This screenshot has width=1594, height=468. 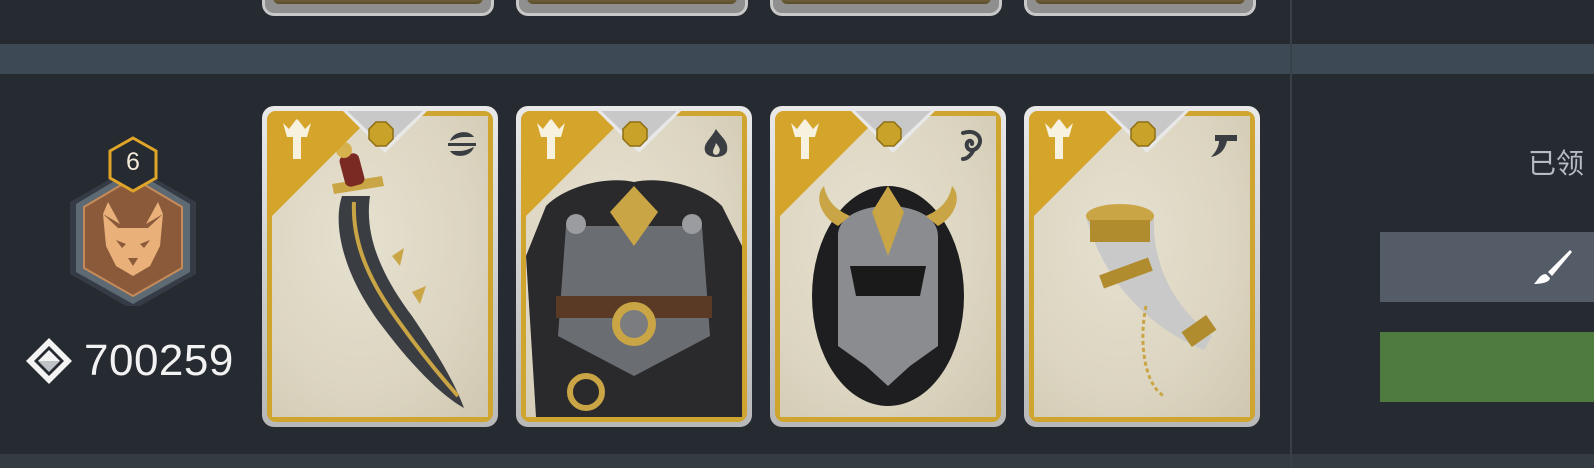 I want to click on power-display: 700259, so click(x=129, y=361).